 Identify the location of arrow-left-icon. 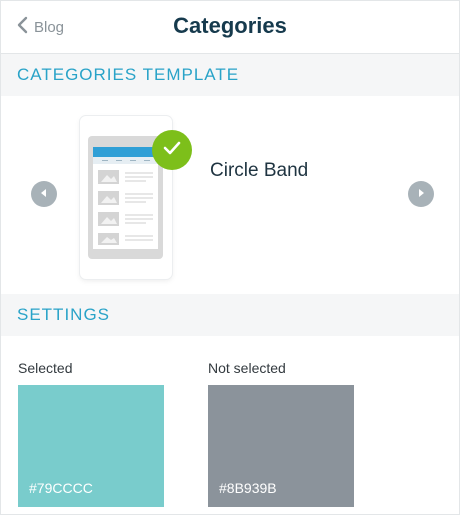
(44, 194).